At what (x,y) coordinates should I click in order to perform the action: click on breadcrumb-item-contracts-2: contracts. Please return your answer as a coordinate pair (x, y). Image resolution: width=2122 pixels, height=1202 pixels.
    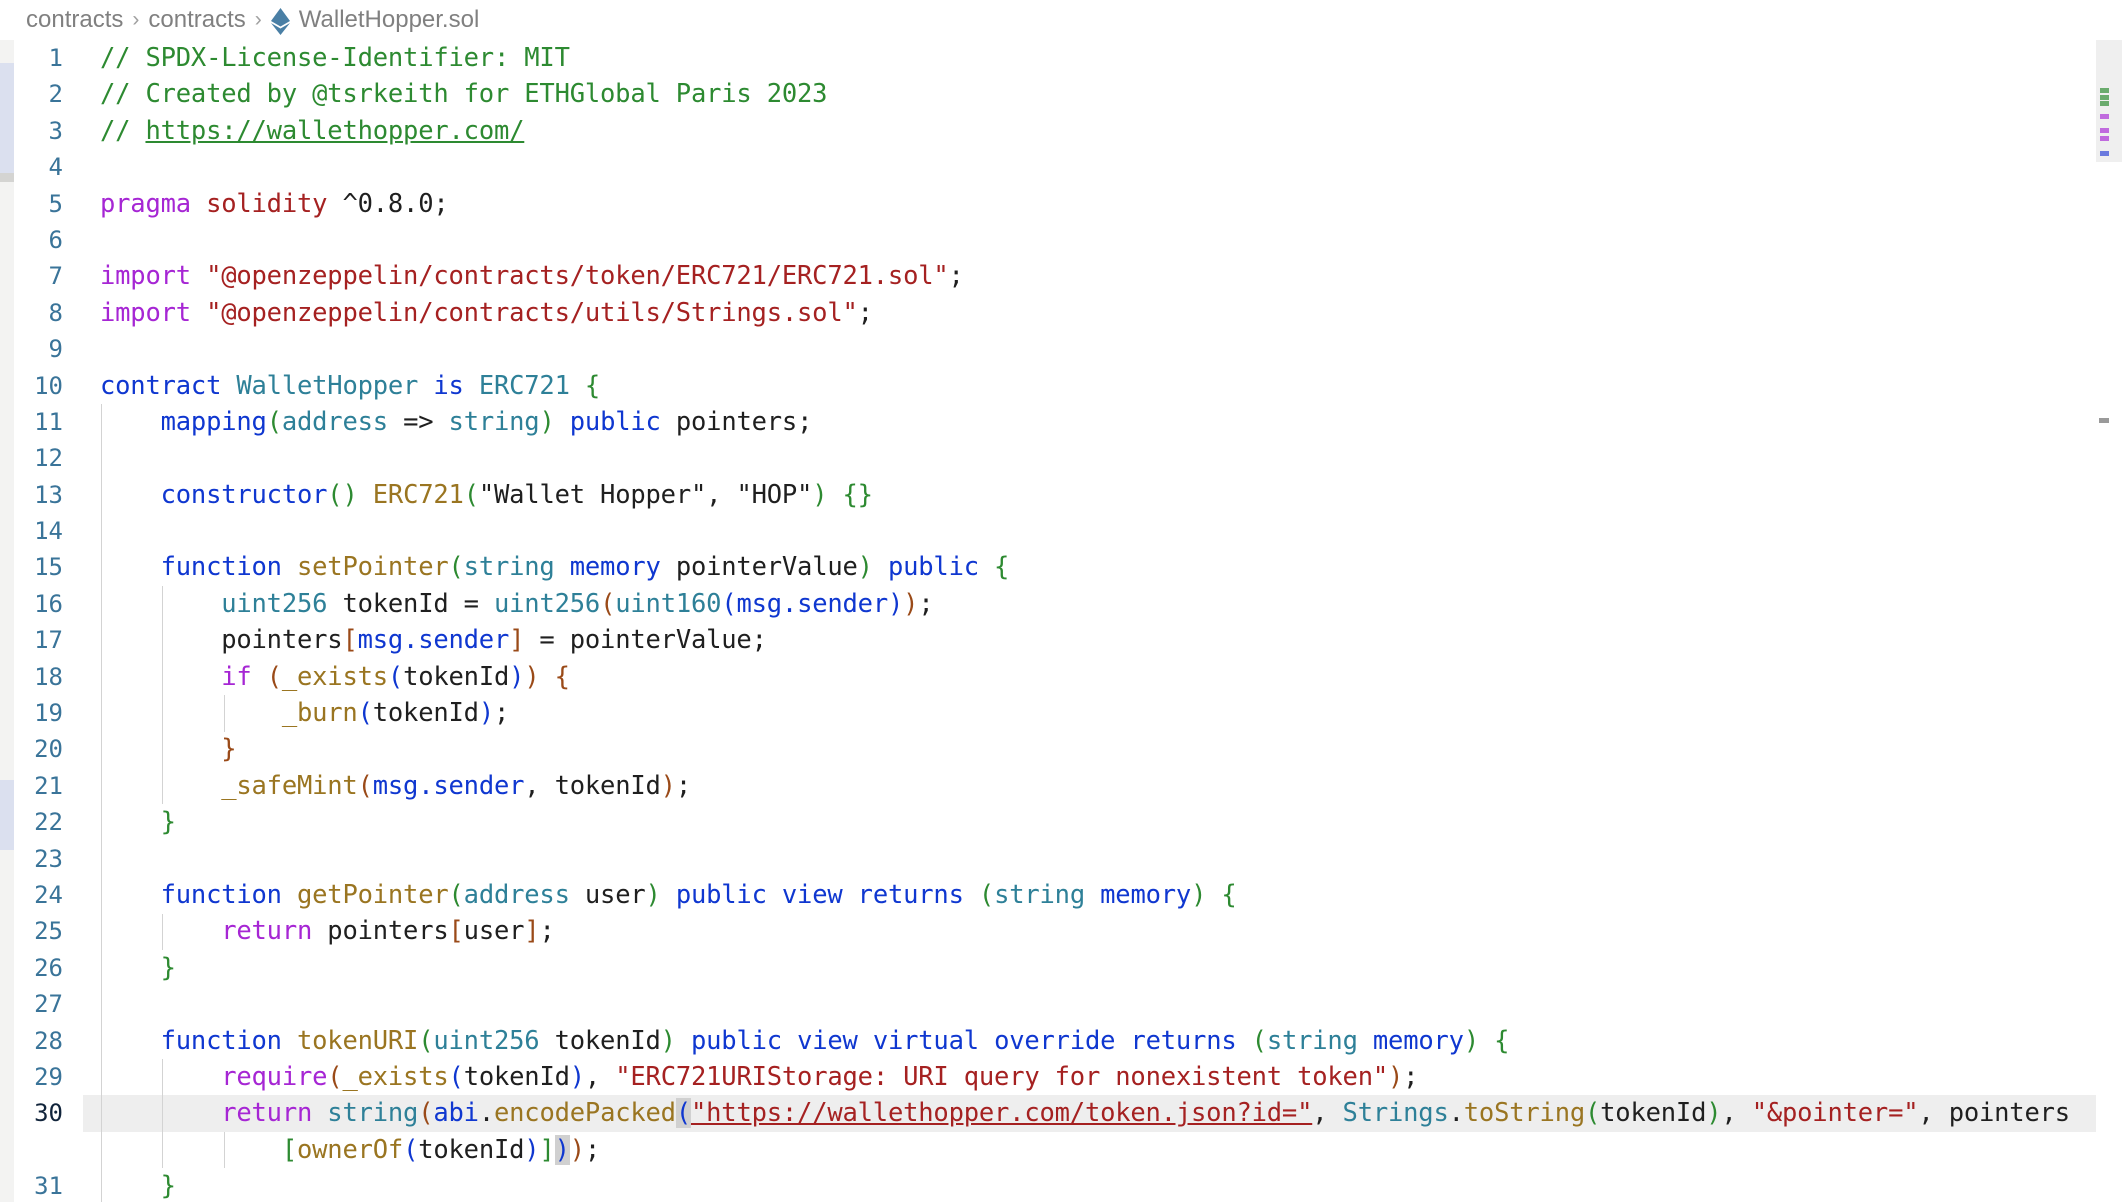
    Looking at the image, I should click on (196, 20).